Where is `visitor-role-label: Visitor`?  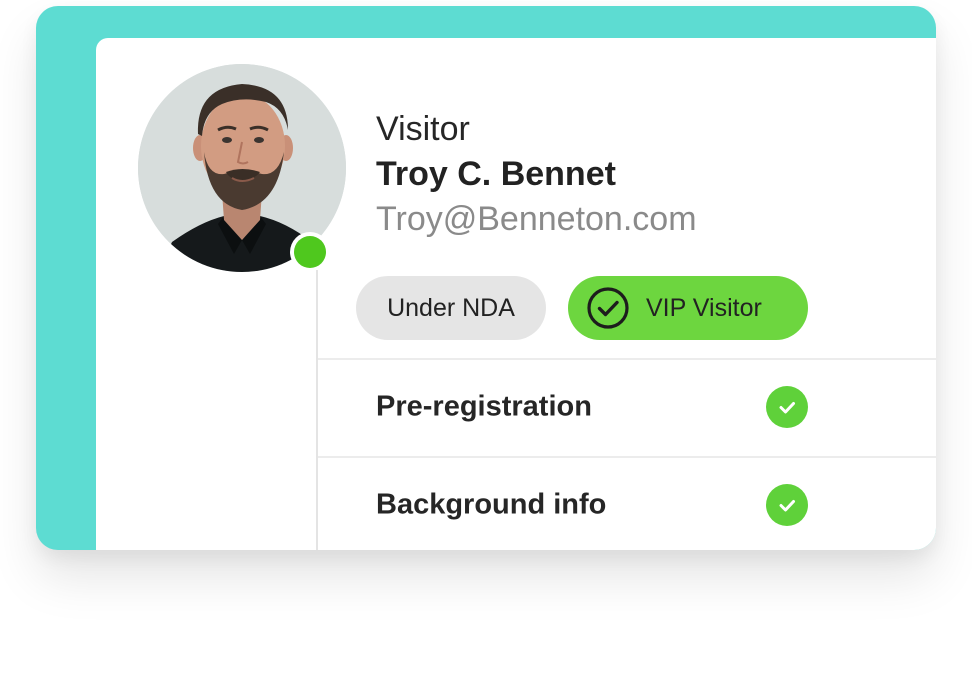 visitor-role-label: Visitor is located at coordinates (423, 129).